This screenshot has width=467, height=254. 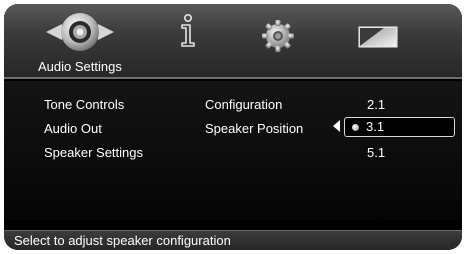 What do you see at coordinates (243, 104) in the screenshot?
I see `menu-item-configuration: Configuration` at bounding box center [243, 104].